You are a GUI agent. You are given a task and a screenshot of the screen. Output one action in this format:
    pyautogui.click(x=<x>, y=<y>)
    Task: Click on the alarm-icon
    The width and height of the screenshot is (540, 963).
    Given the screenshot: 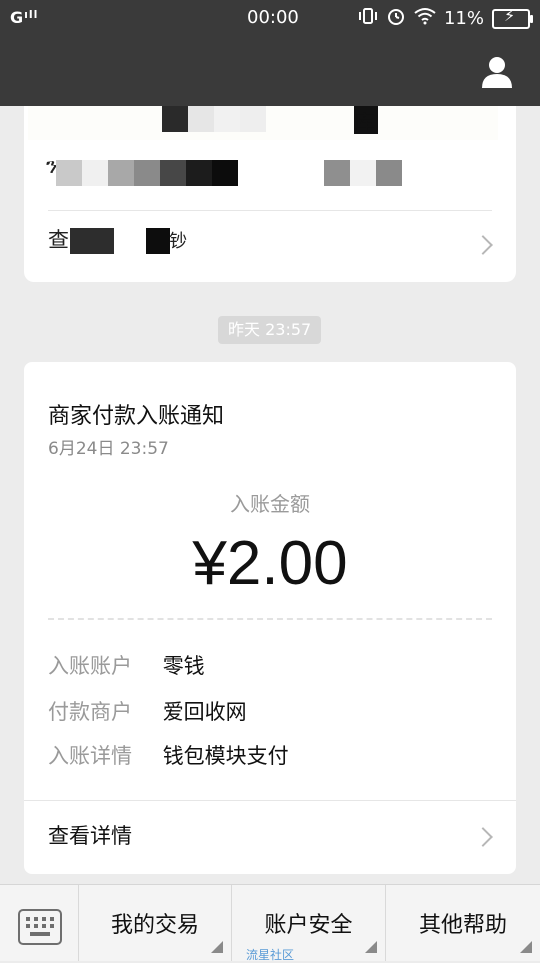 What is the action you would take?
    pyautogui.click(x=396, y=18)
    